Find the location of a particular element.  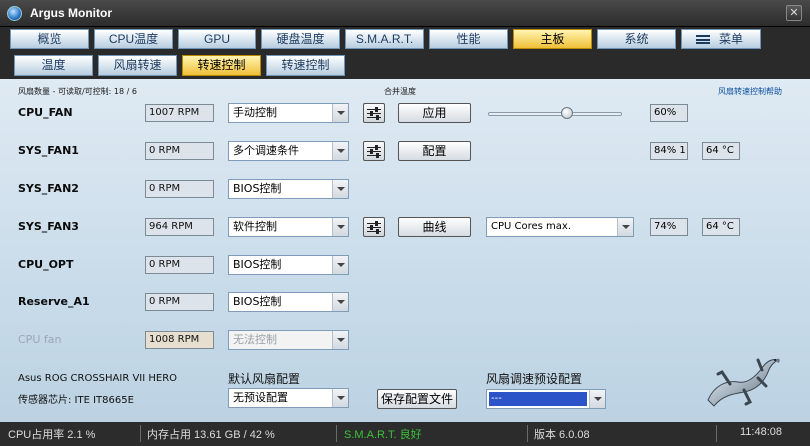

subtab-fan-speed: 风扇转速 is located at coordinates (137, 65).